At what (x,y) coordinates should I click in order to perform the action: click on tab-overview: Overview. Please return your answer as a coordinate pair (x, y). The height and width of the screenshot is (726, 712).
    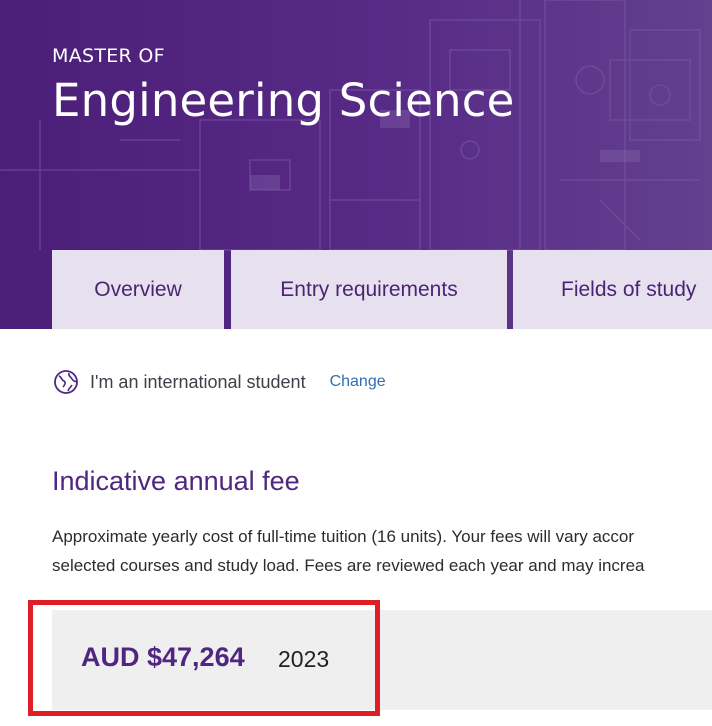
    Looking at the image, I should click on (138, 289).